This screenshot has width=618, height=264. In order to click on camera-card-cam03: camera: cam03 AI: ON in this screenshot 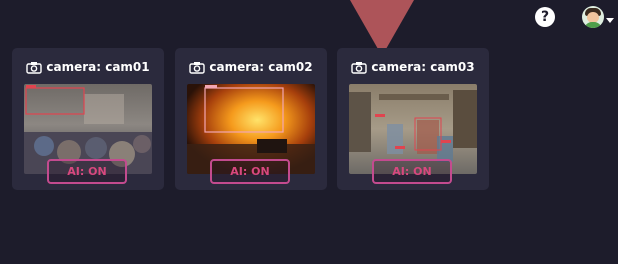, I will do `click(413, 119)`.